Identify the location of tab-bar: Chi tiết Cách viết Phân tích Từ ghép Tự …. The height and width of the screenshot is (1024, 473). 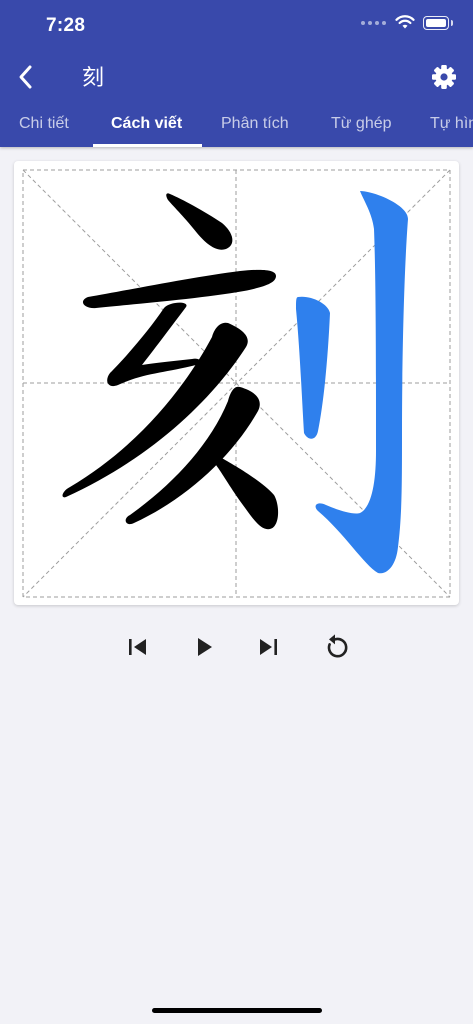
(236, 125).